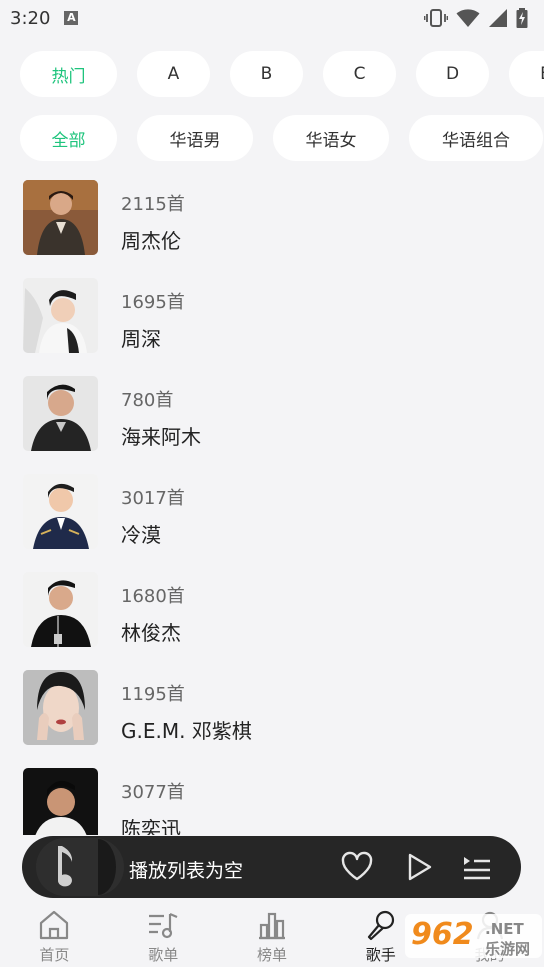  What do you see at coordinates (151, 633) in the screenshot?
I see `artist-name: 林俊杰` at bounding box center [151, 633].